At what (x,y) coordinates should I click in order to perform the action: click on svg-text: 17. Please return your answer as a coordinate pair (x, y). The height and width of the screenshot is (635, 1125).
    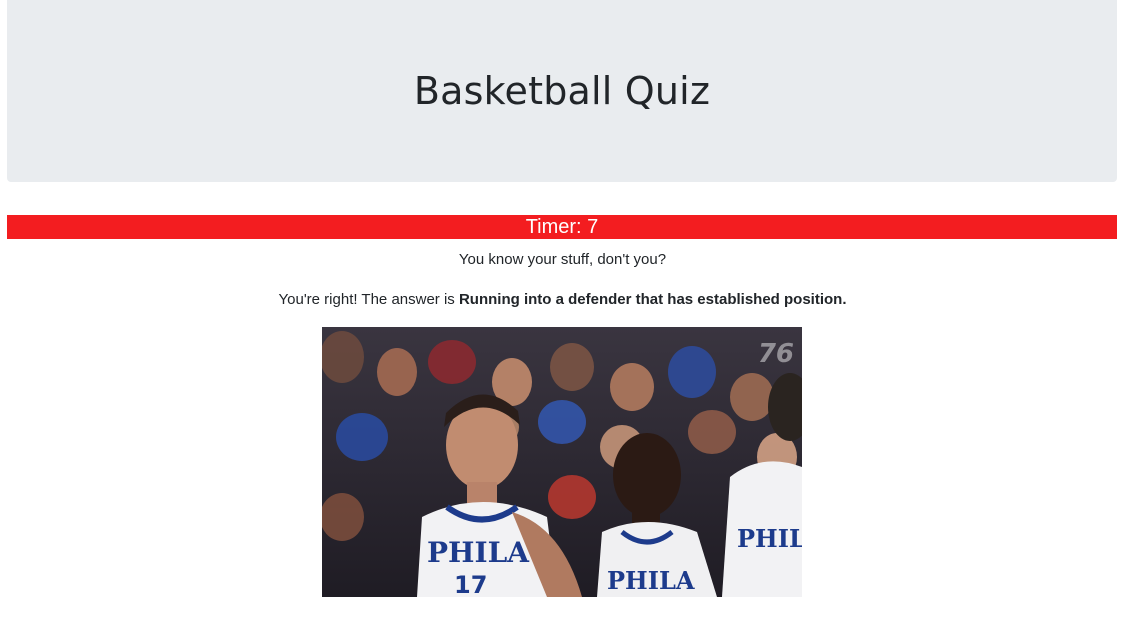
    Looking at the image, I should click on (470, 584).